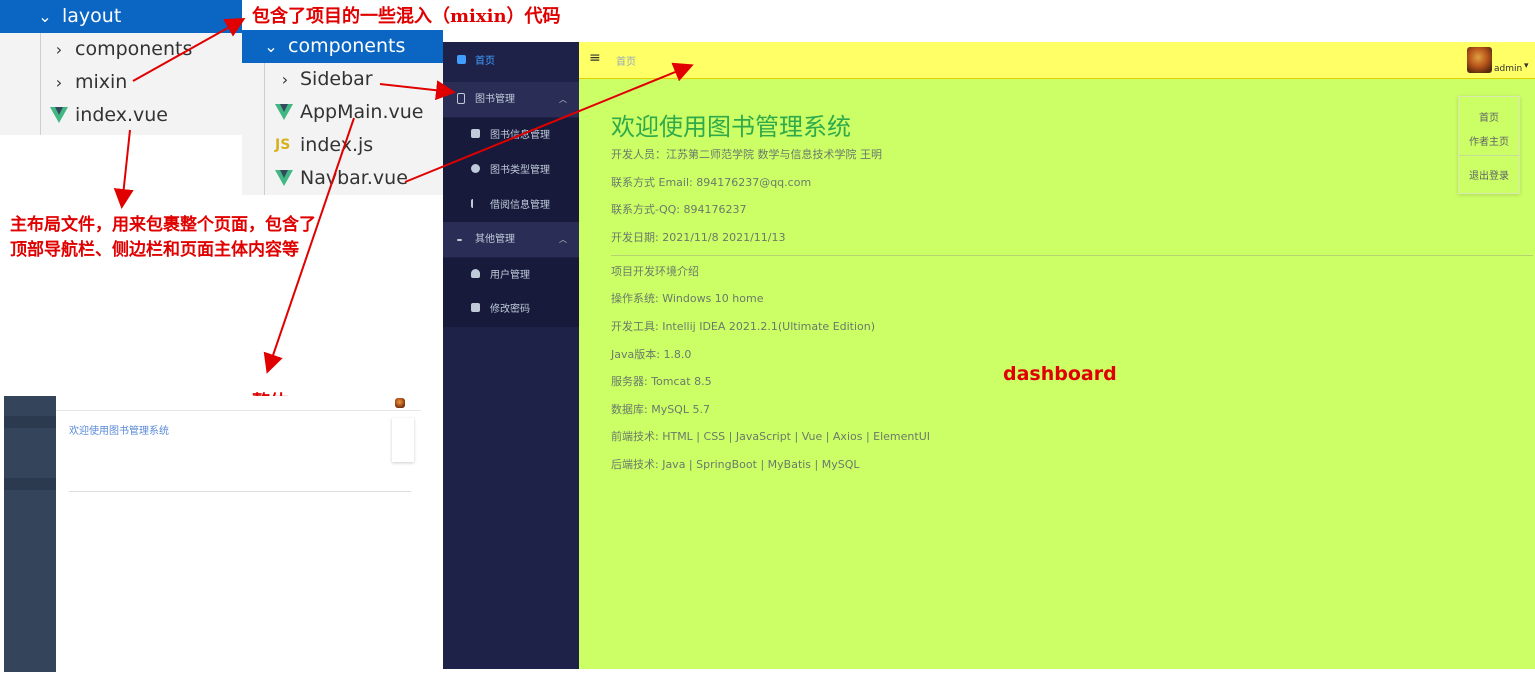 Image resolution: width=1535 pixels, height=679 pixels. Describe the element at coordinates (189, 50) in the screenshot. I see `arrow-mixin` at that location.